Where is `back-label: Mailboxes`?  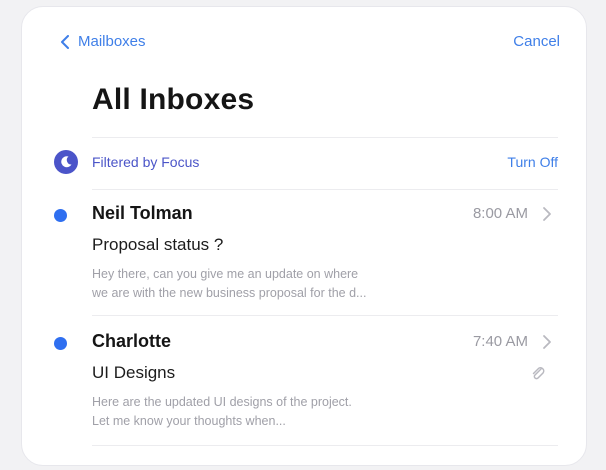 back-label: Mailboxes is located at coordinates (112, 41).